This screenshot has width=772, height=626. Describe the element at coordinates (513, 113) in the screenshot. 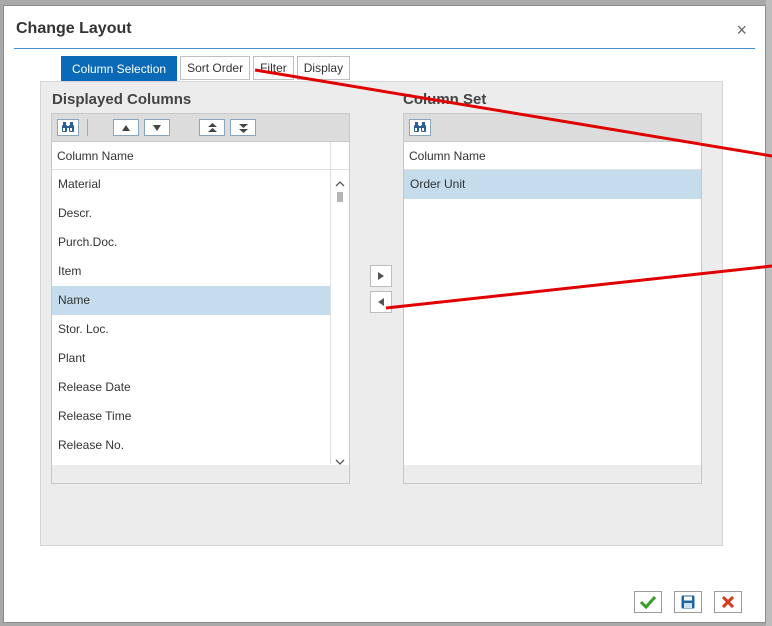

I see `annotation-arrow-sort-order` at that location.